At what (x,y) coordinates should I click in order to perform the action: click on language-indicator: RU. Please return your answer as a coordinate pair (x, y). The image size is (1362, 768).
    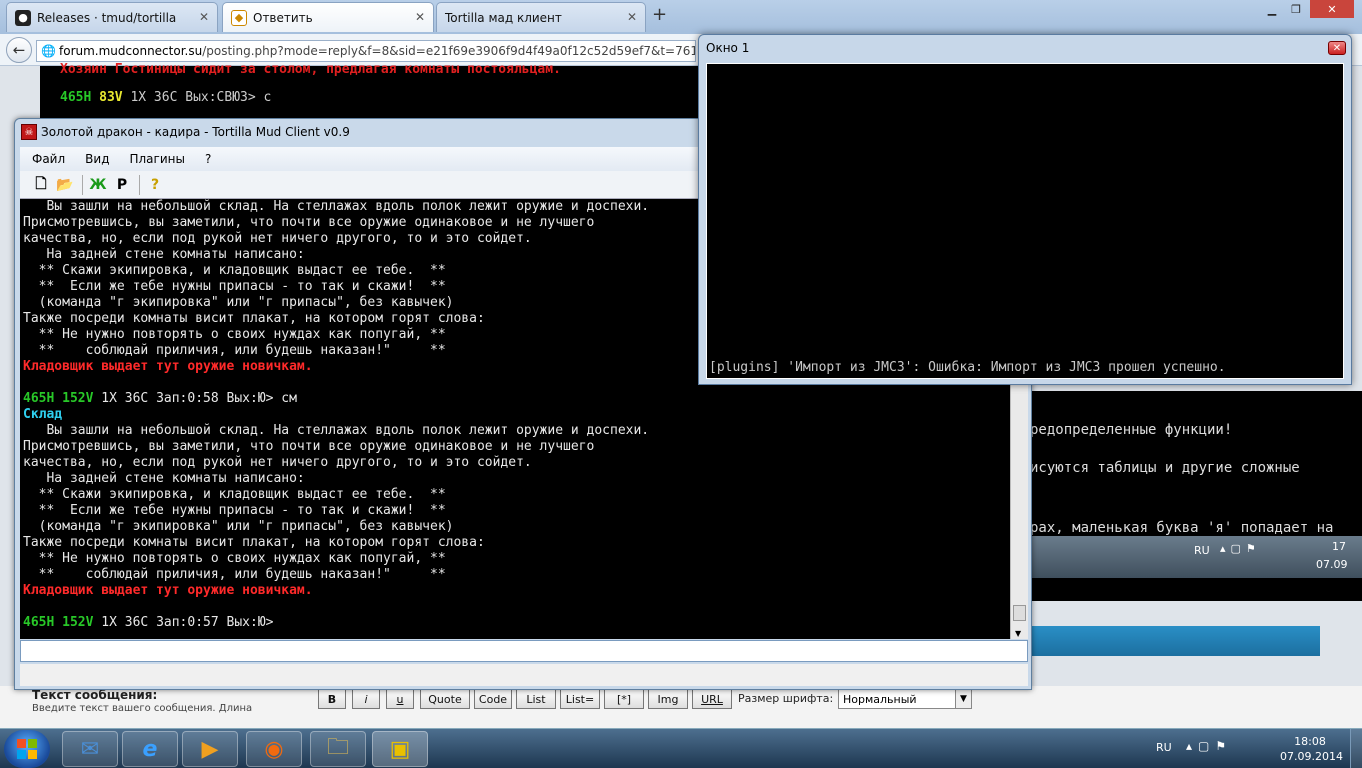
    Looking at the image, I should click on (1164, 747).